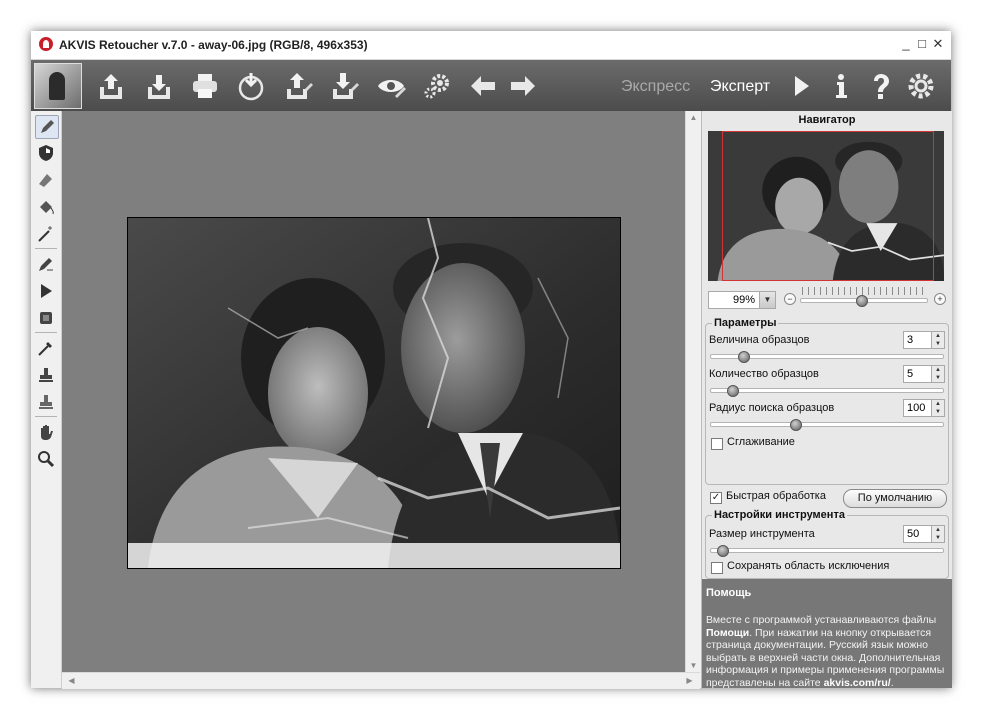  What do you see at coordinates (772, 408) in the screenshot?
I see `search-radius-label: Радиус поиска образцов` at bounding box center [772, 408].